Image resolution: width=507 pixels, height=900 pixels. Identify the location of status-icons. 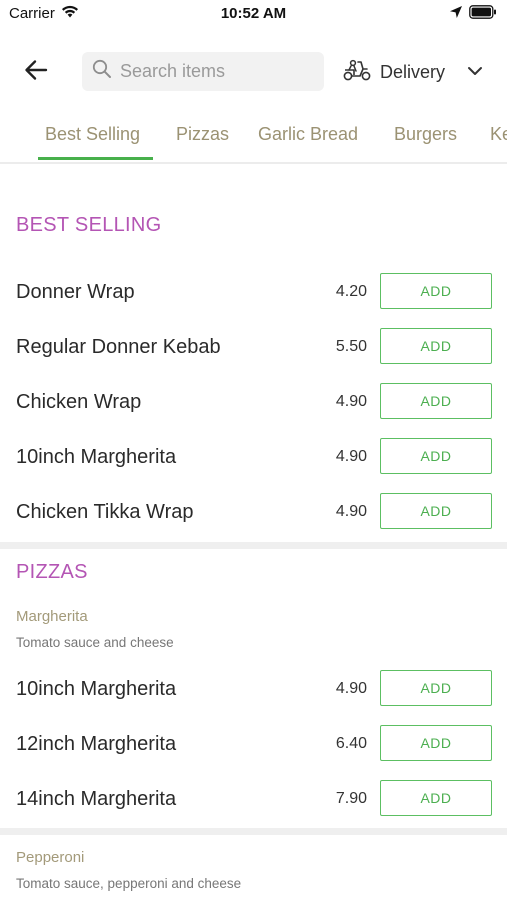
(473, 14).